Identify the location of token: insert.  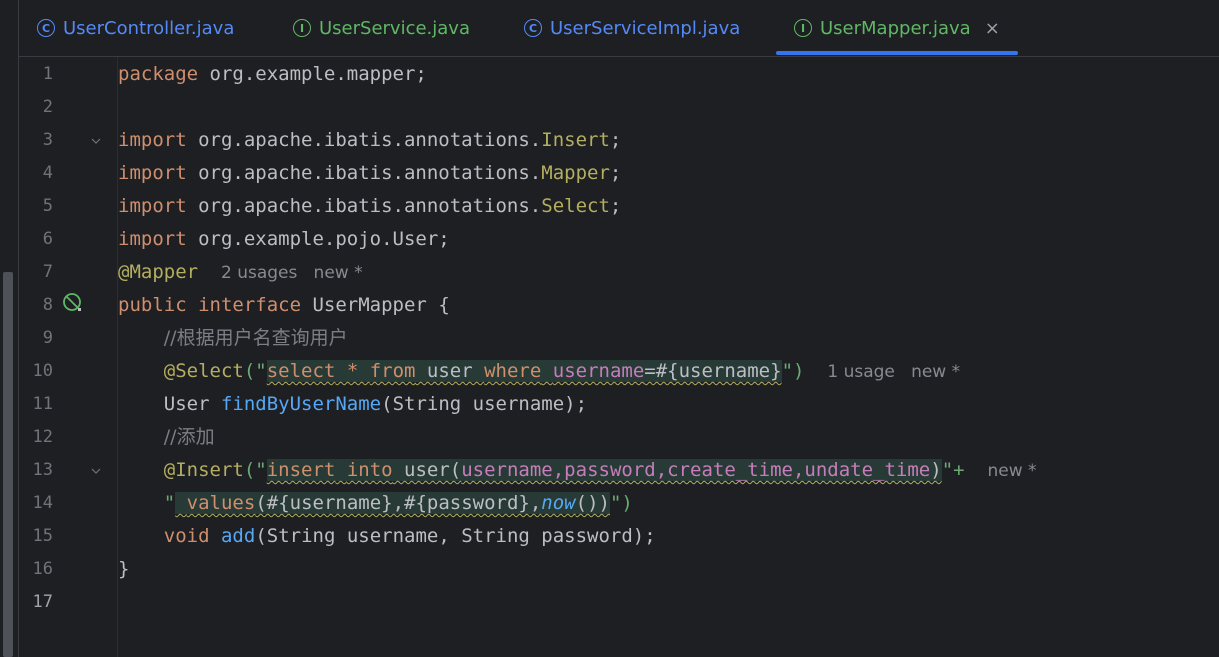
(301, 470).